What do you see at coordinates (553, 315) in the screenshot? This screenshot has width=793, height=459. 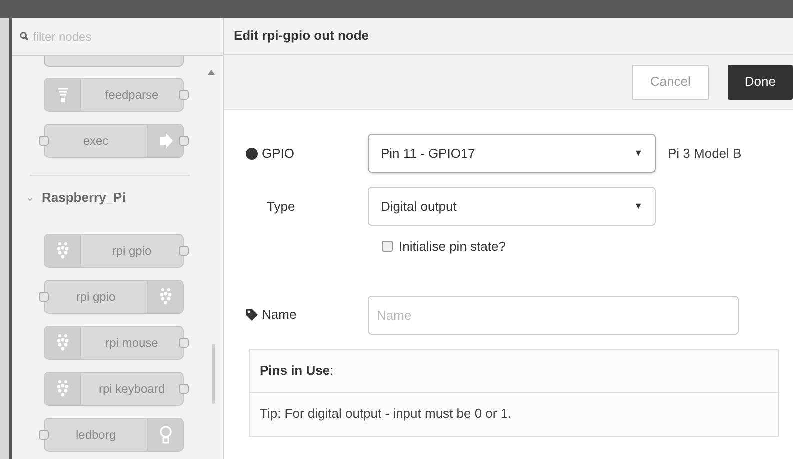 I see `name-field: Name` at bounding box center [553, 315].